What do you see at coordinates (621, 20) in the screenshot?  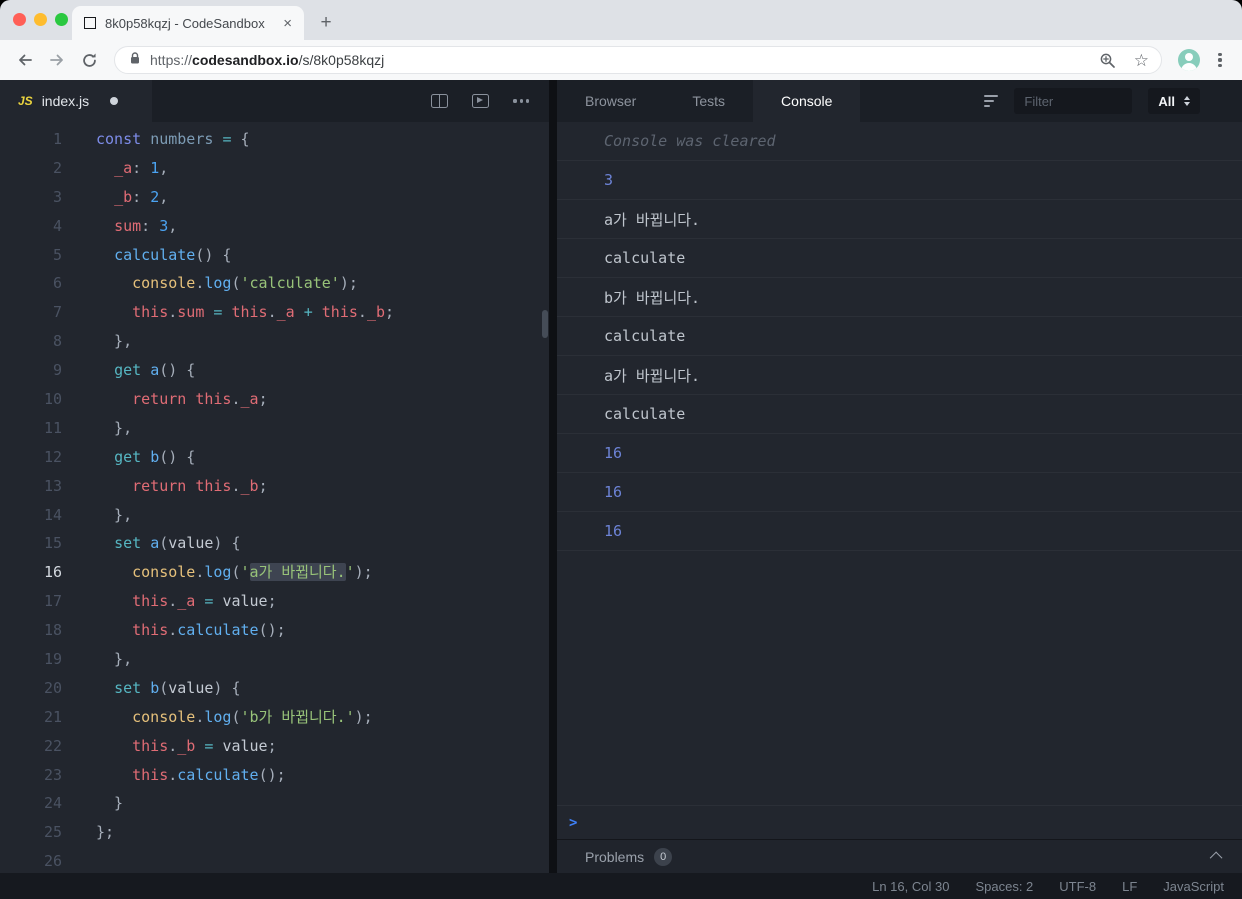 I see `browser-tabstrip: 8k0p58kqzj - CodeSandbox × +` at bounding box center [621, 20].